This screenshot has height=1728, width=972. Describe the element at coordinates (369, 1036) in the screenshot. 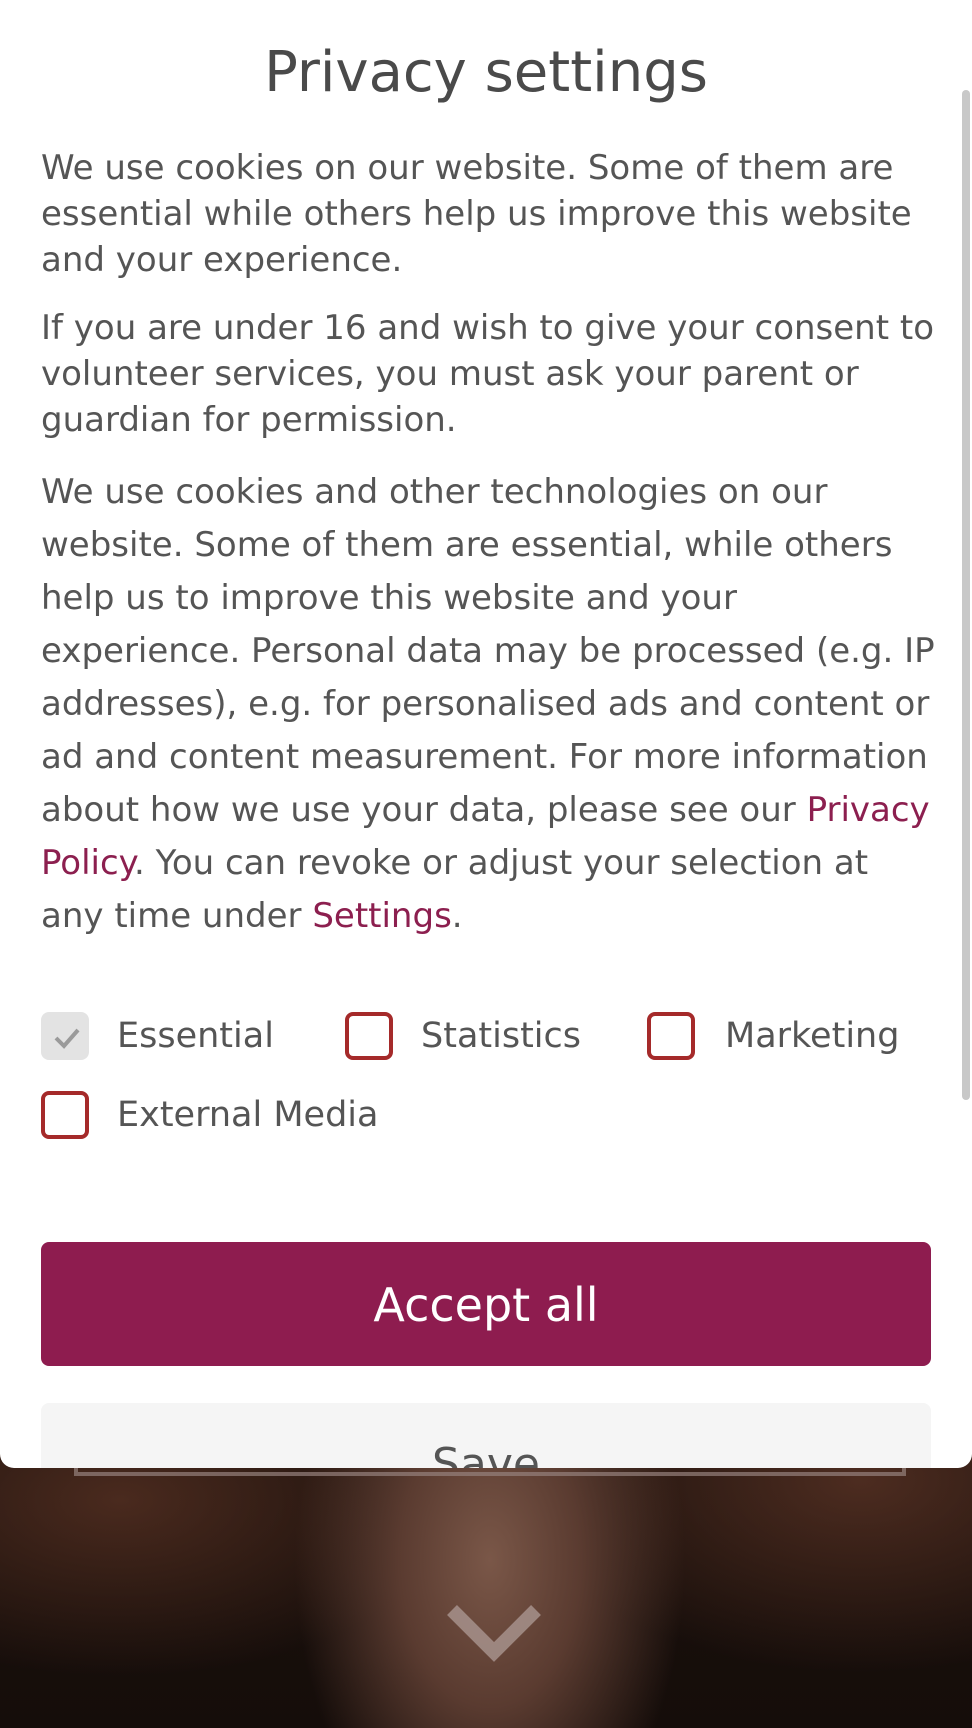

I see `statistics-checkbox` at that location.